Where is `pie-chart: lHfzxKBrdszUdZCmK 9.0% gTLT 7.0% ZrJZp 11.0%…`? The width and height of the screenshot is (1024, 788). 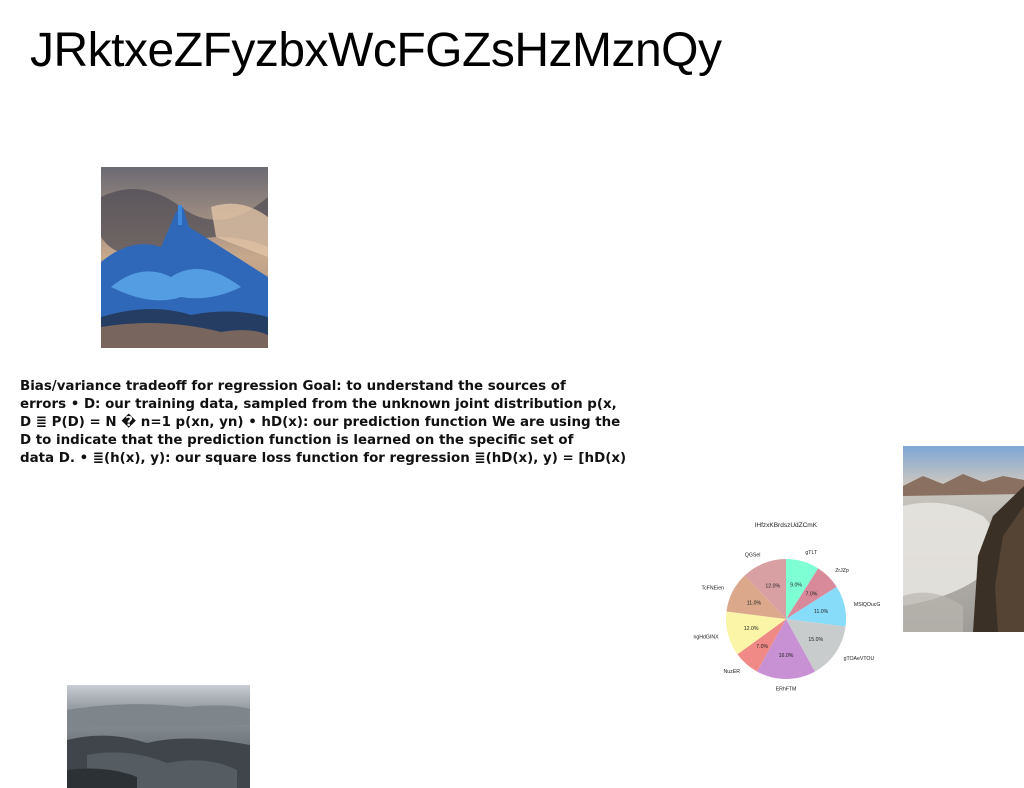 pie-chart: lHfzxKBrdszUdZCmK 9.0% gTLT 7.0% ZrJZp 11.0%… is located at coordinates (785, 615).